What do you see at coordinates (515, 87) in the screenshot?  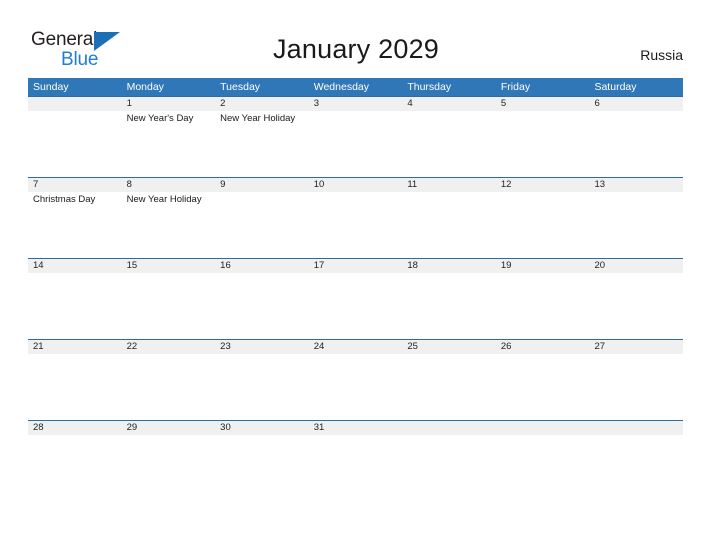 I see `weekday-header-friday: Friday` at bounding box center [515, 87].